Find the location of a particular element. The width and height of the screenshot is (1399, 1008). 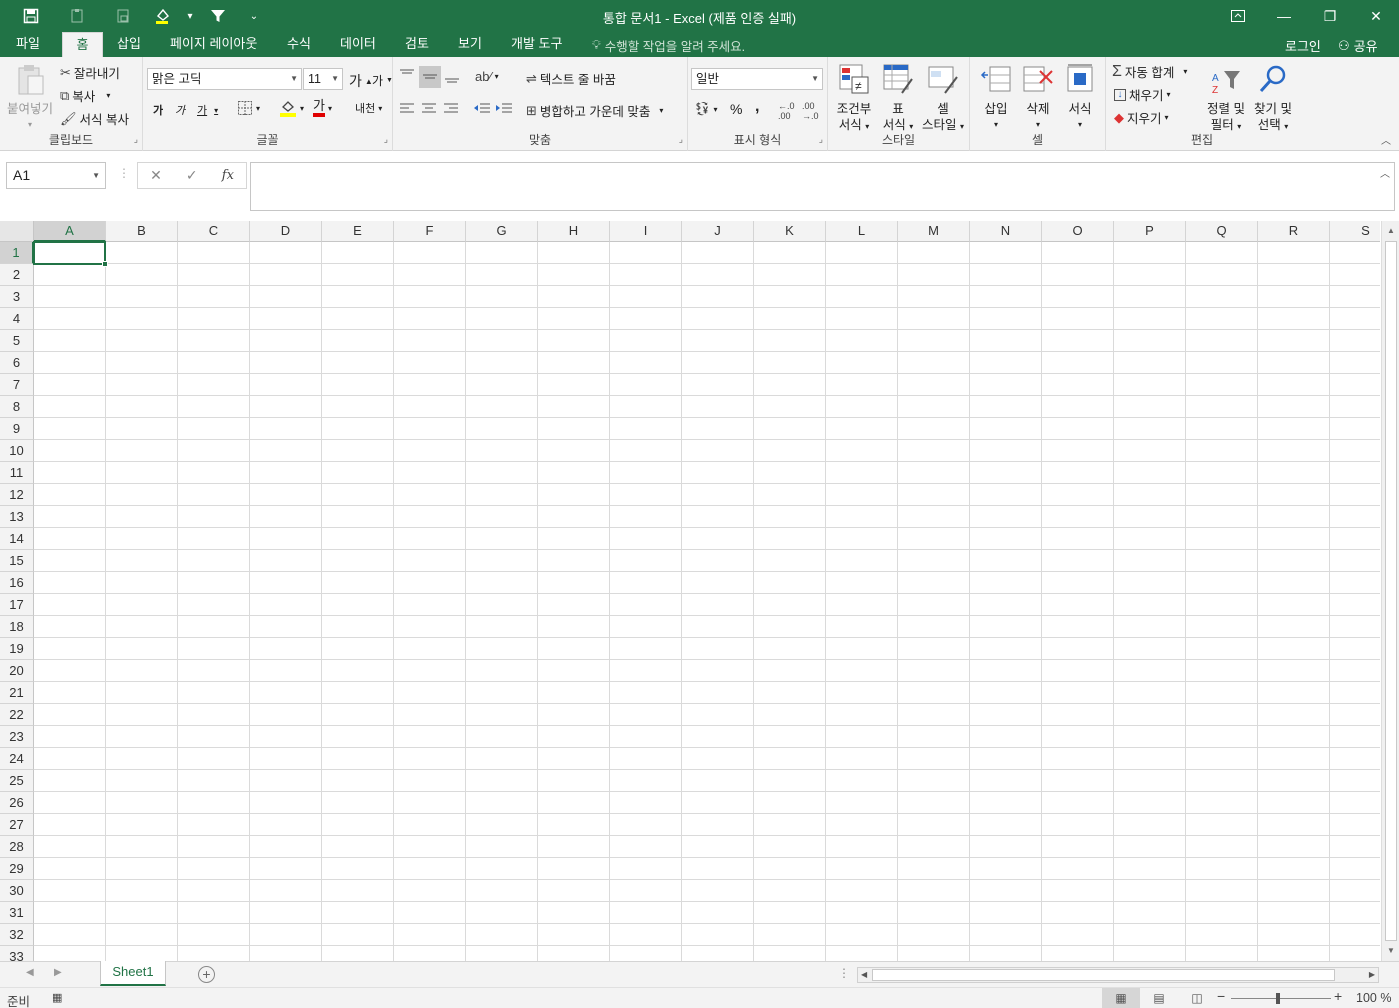

cell-K31 is located at coordinates (790, 913).